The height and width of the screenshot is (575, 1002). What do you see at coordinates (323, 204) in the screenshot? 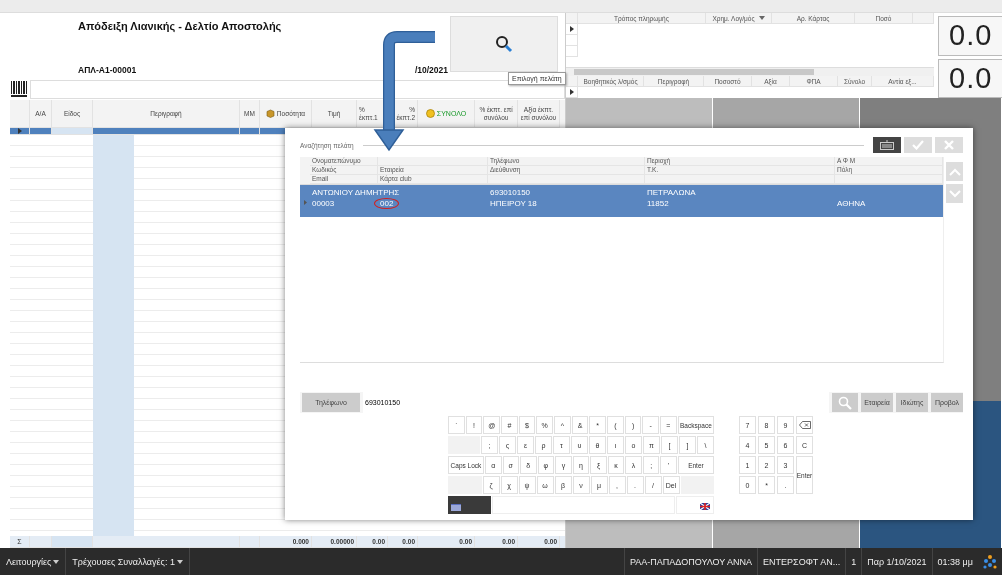
I see `table-cell: 00003` at bounding box center [323, 204].